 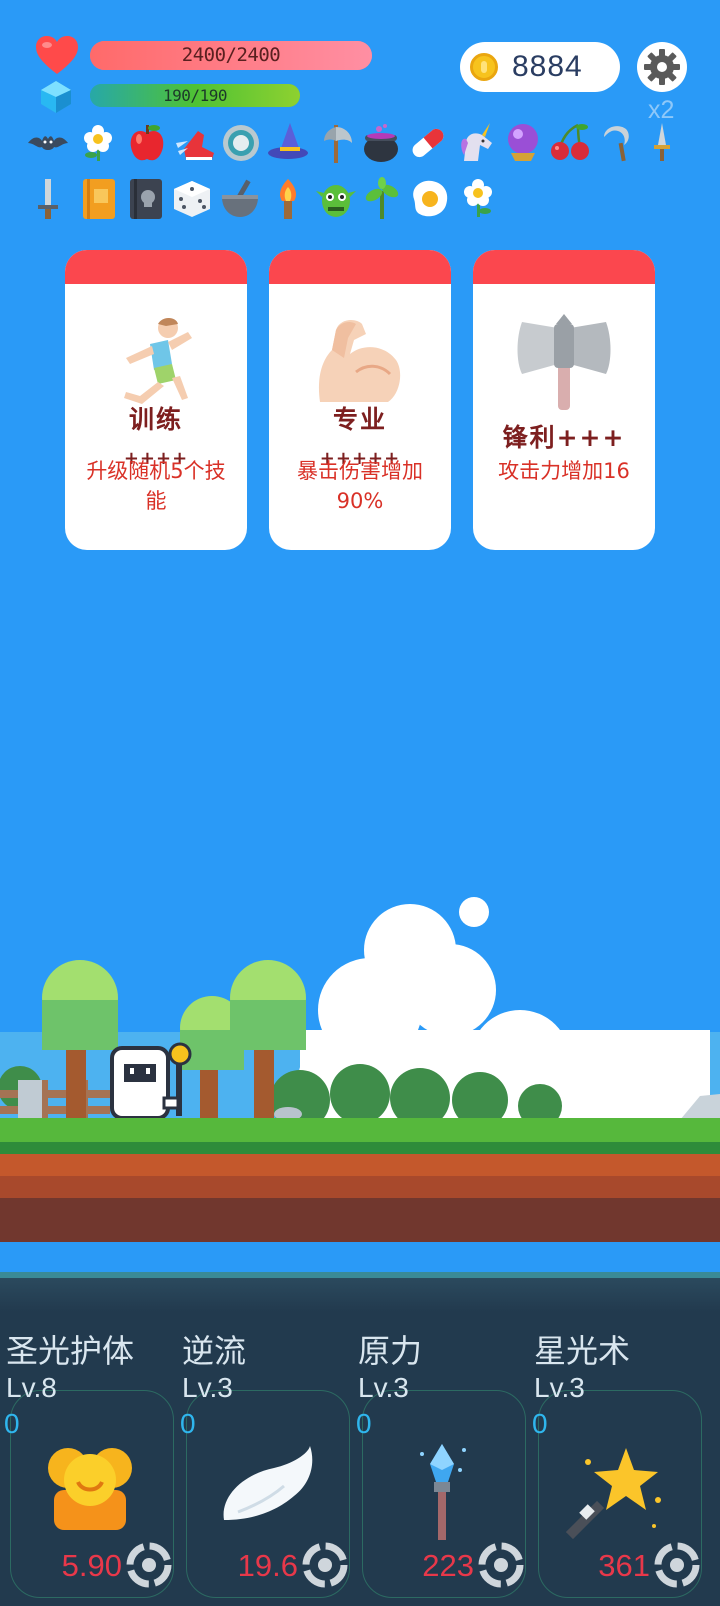 What do you see at coordinates (155, 419) in the screenshot?
I see `card-title: 训练` at bounding box center [155, 419].